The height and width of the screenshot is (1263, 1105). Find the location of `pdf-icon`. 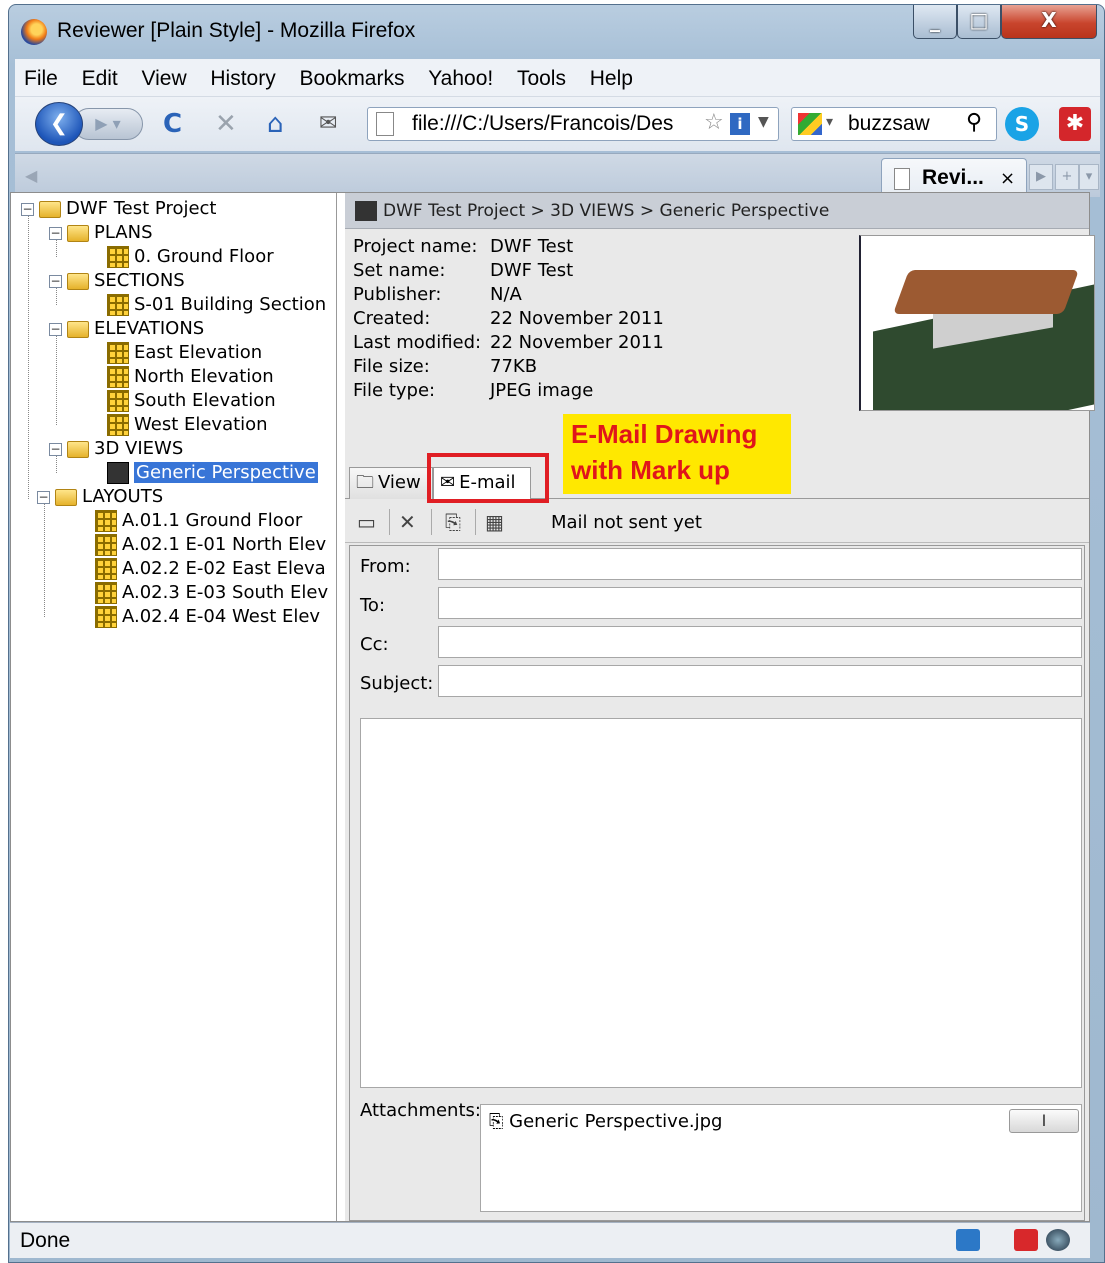

pdf-icon is located at coordinates (1026, 1240).